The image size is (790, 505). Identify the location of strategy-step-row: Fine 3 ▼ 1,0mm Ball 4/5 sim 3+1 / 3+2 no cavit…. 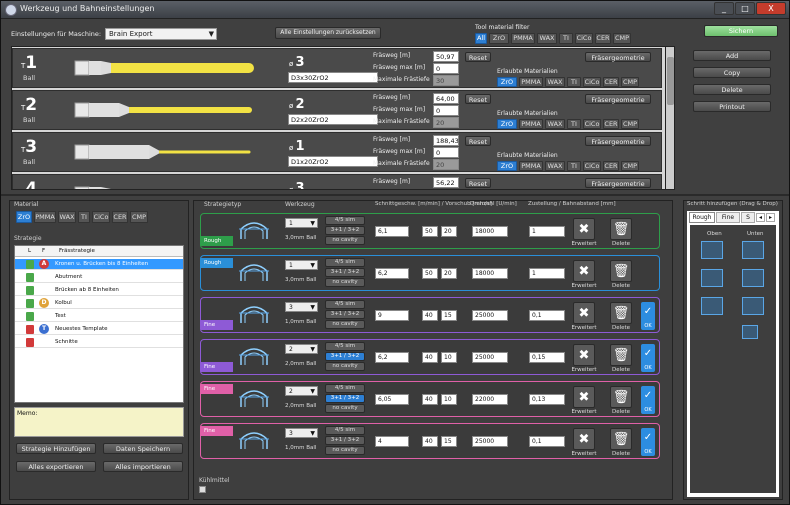
(430, 441).